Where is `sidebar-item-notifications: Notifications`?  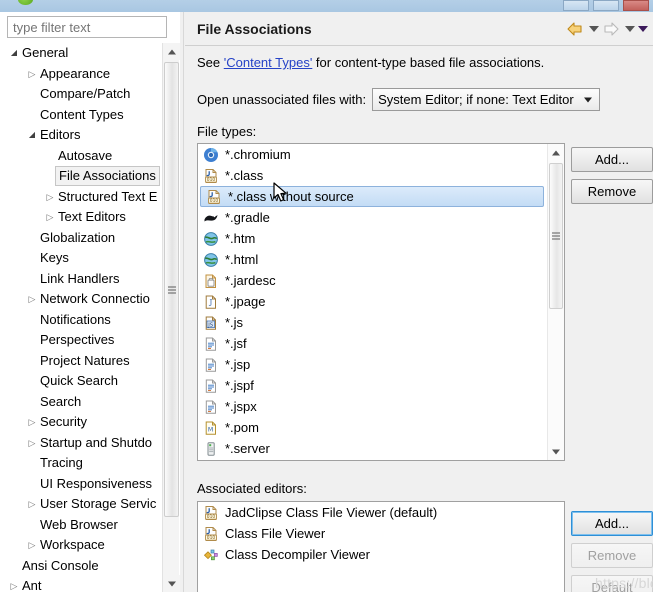 sidebar-item-notifications: Notifications is located at coordinates (81, 320).